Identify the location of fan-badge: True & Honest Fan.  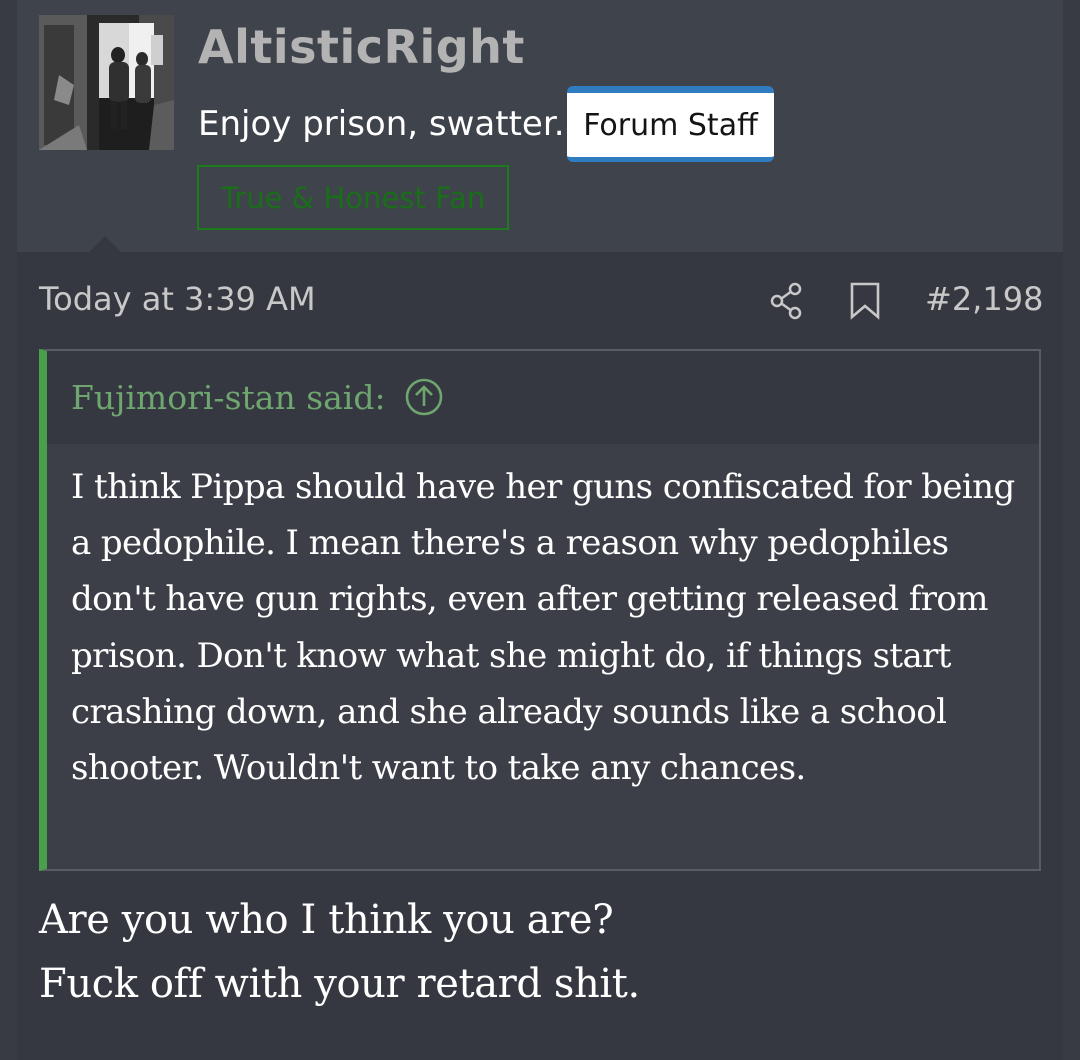
(353, 197).